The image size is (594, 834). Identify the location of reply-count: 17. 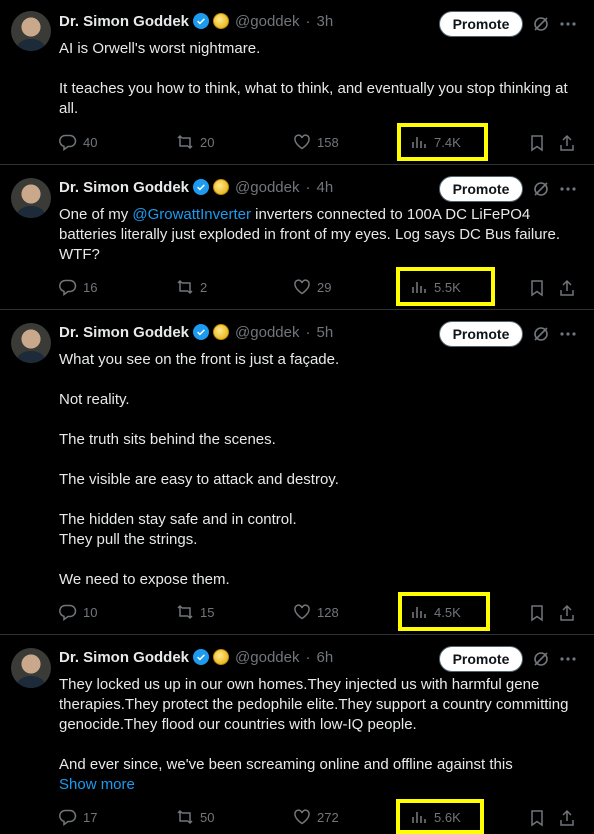
(90, 817).